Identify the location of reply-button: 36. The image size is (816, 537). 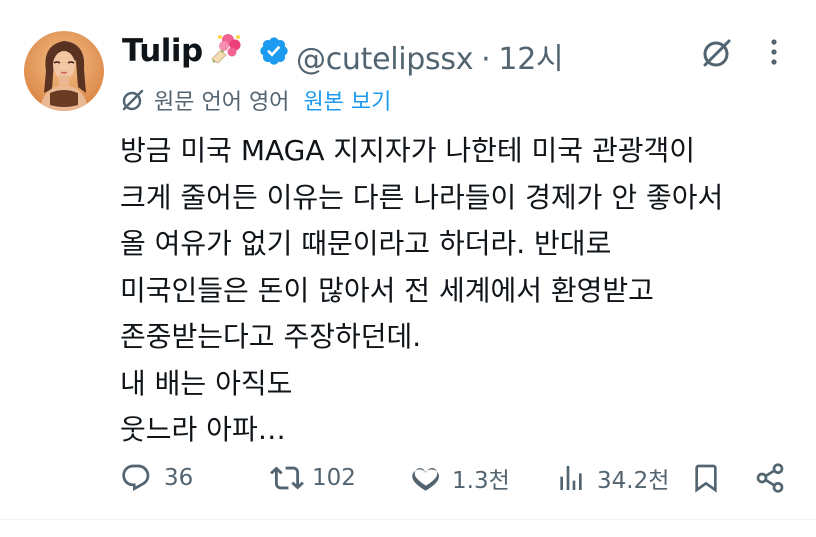
(156, 478).